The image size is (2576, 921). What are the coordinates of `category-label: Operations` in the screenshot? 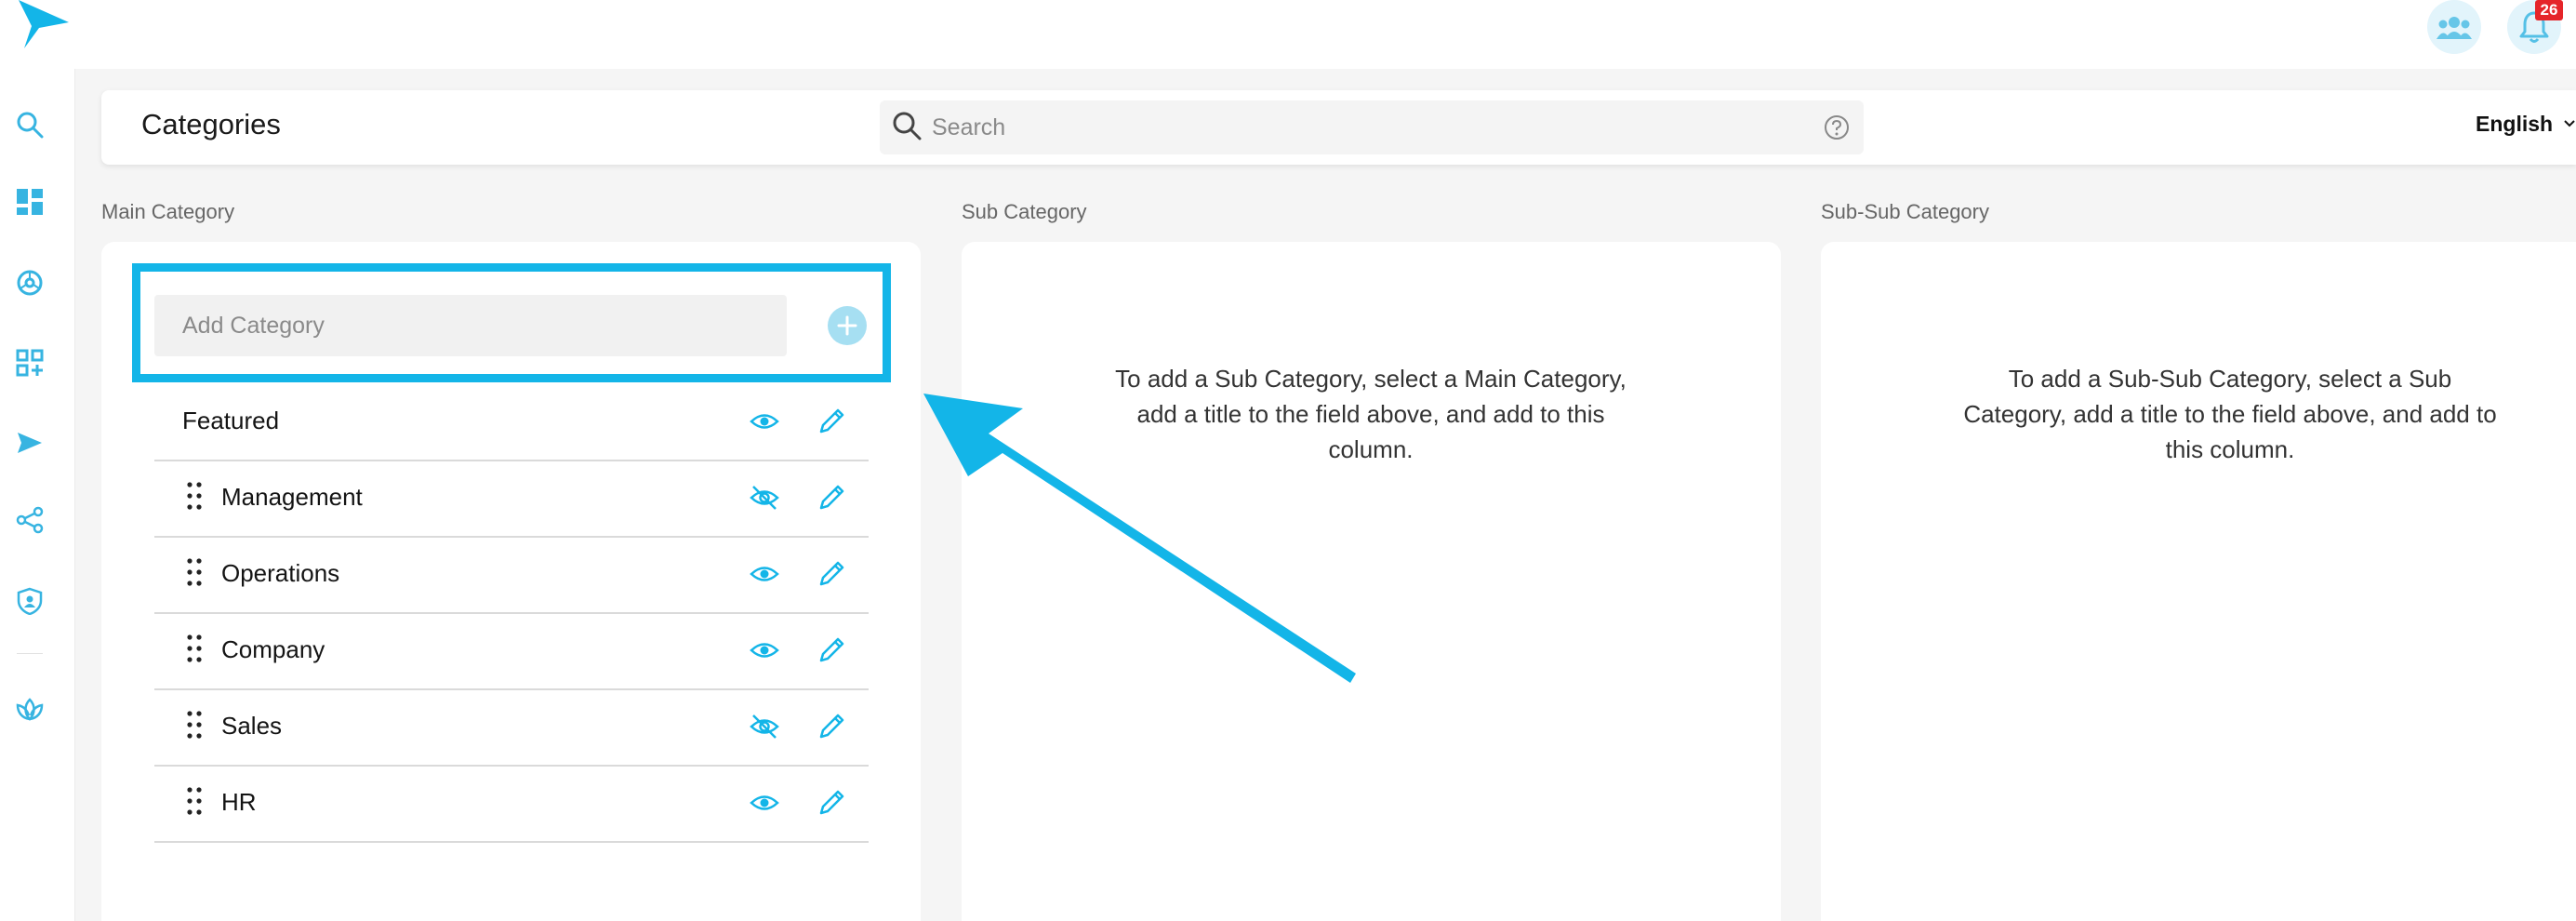 It's located at (280, 573).